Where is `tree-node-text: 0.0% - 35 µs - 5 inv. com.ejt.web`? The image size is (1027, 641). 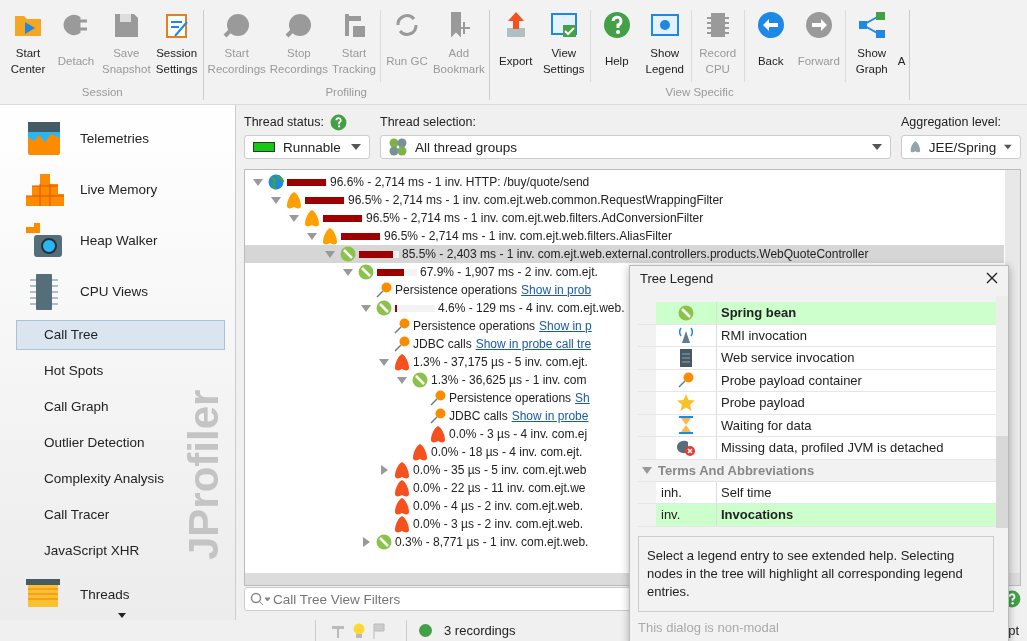 tree-node-text: 0.0% - 35 µs - 5 inv. com.ejt.web is located at coordinates (500, 470).